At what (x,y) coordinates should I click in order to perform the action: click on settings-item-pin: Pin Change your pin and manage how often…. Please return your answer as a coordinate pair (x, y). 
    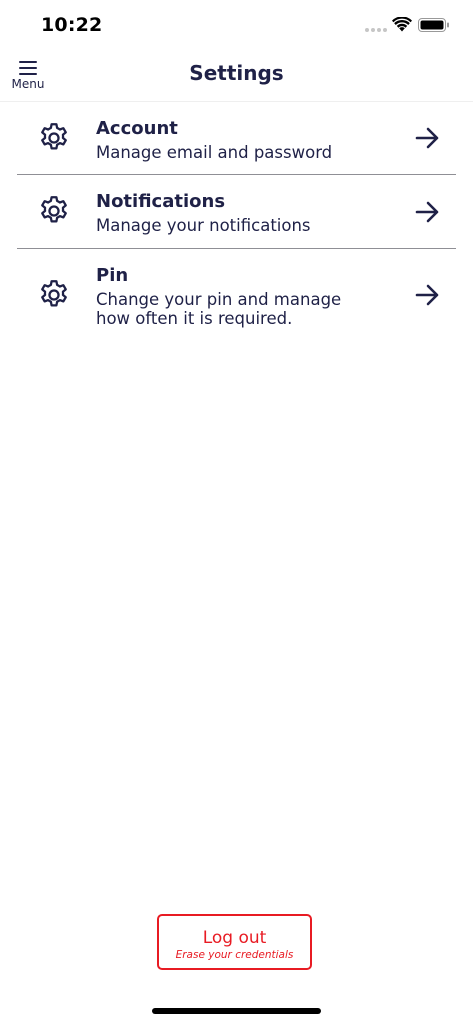
    Looking at the image, I should click on (236, 296).